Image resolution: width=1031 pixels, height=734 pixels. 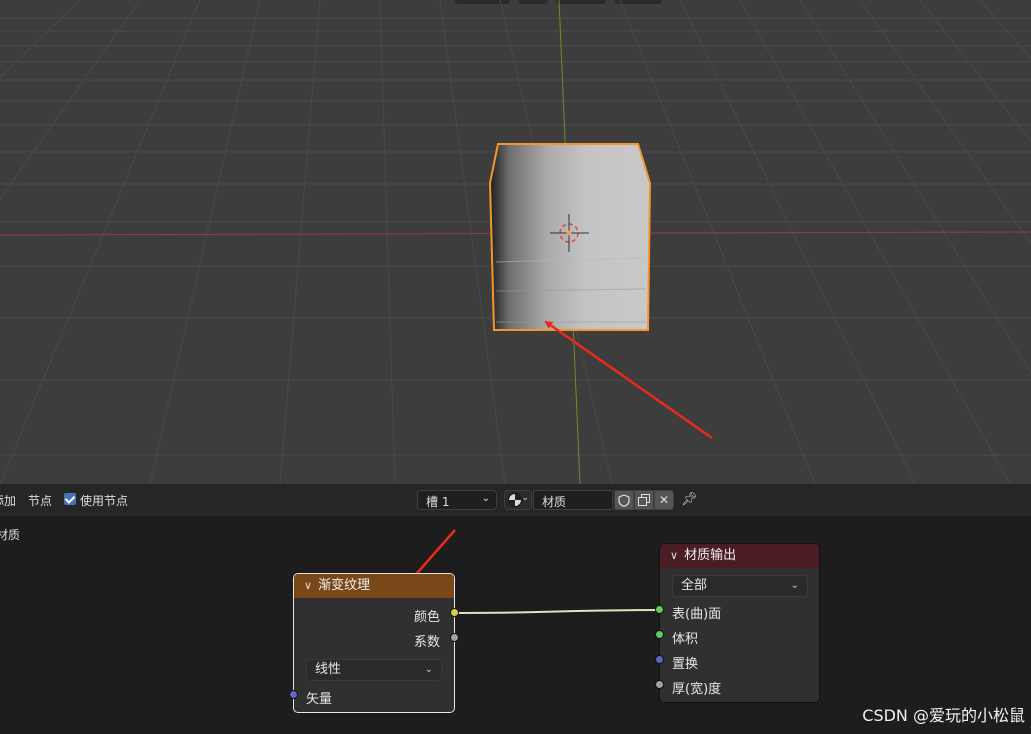 I want to click on copy-icon, so click(x=644, y=500).